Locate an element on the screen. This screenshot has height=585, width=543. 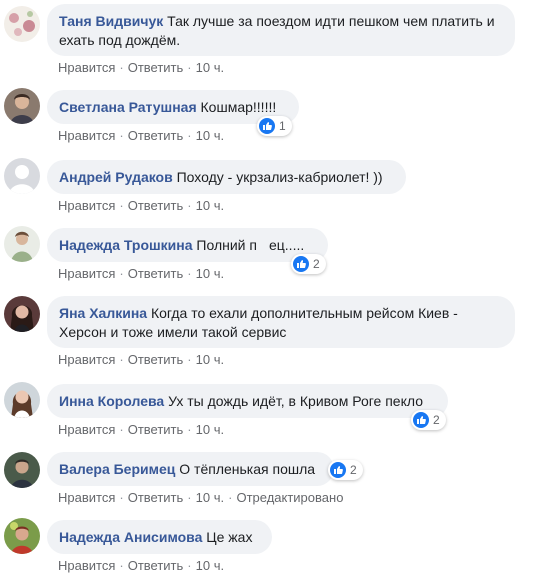
comment-bubble: Валера Беримец О тёпленькая пошла is located at coordinates (190, 469).